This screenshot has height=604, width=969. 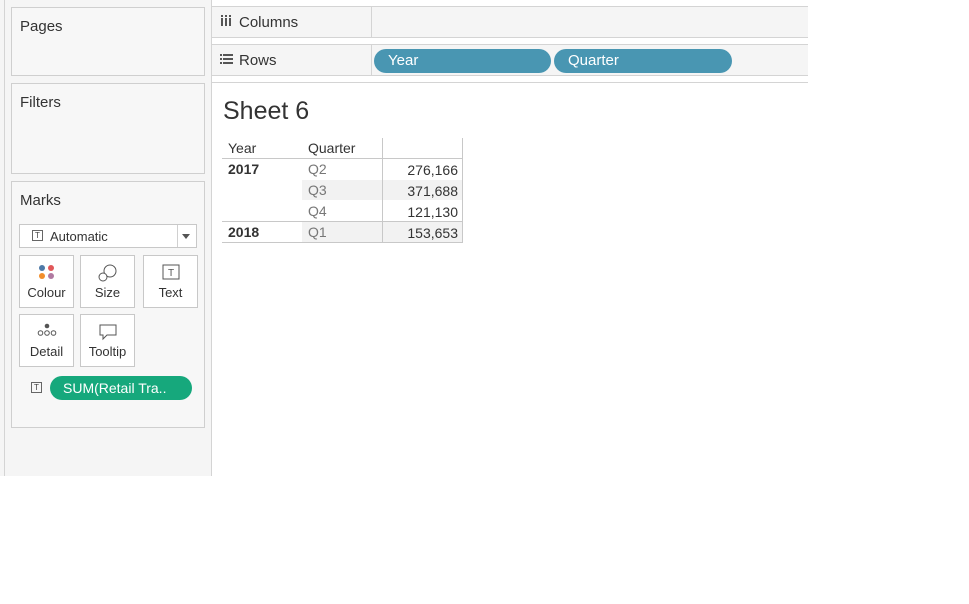 I want to click on sheet-title: Sheet 6, so click(x=266, y=111).